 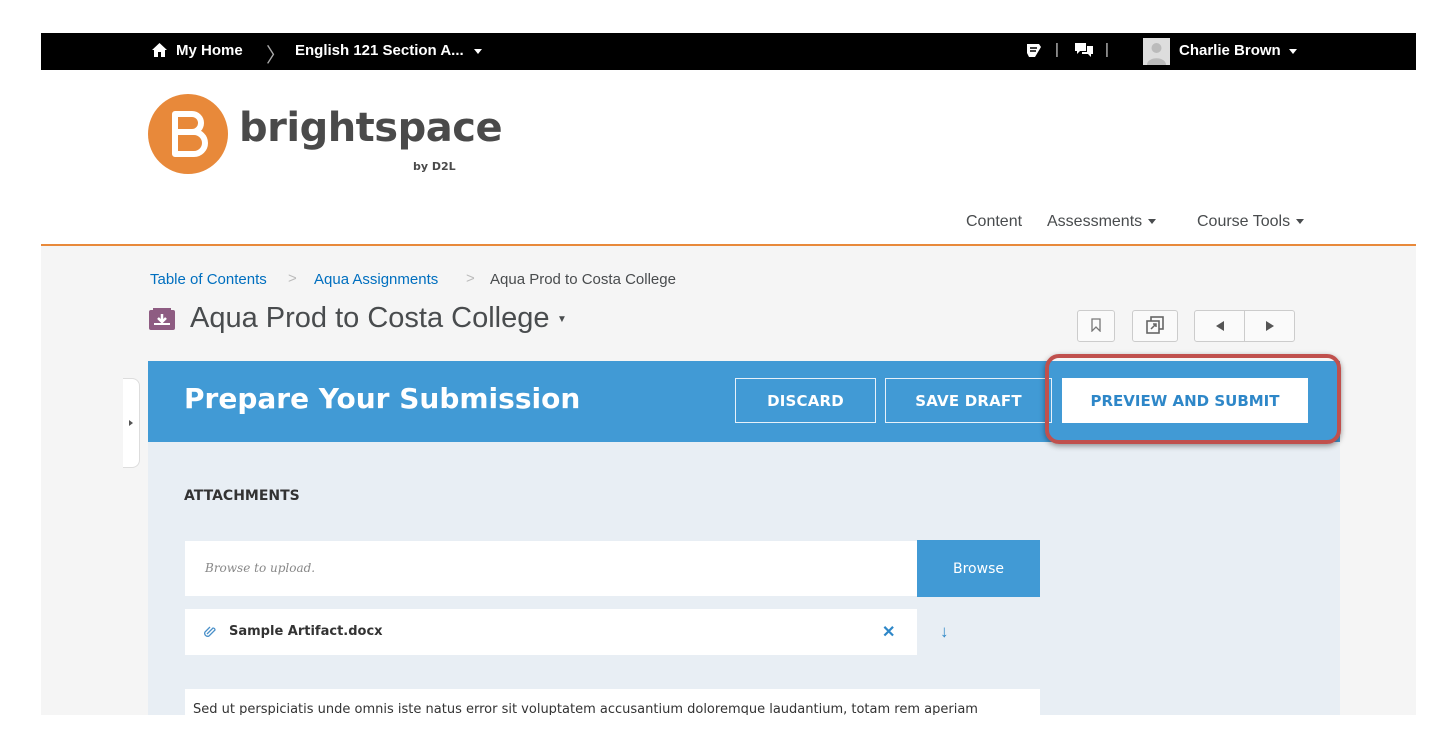 I want to click on nav-assessments-label: Assessments, so click(x=1095, y=221).